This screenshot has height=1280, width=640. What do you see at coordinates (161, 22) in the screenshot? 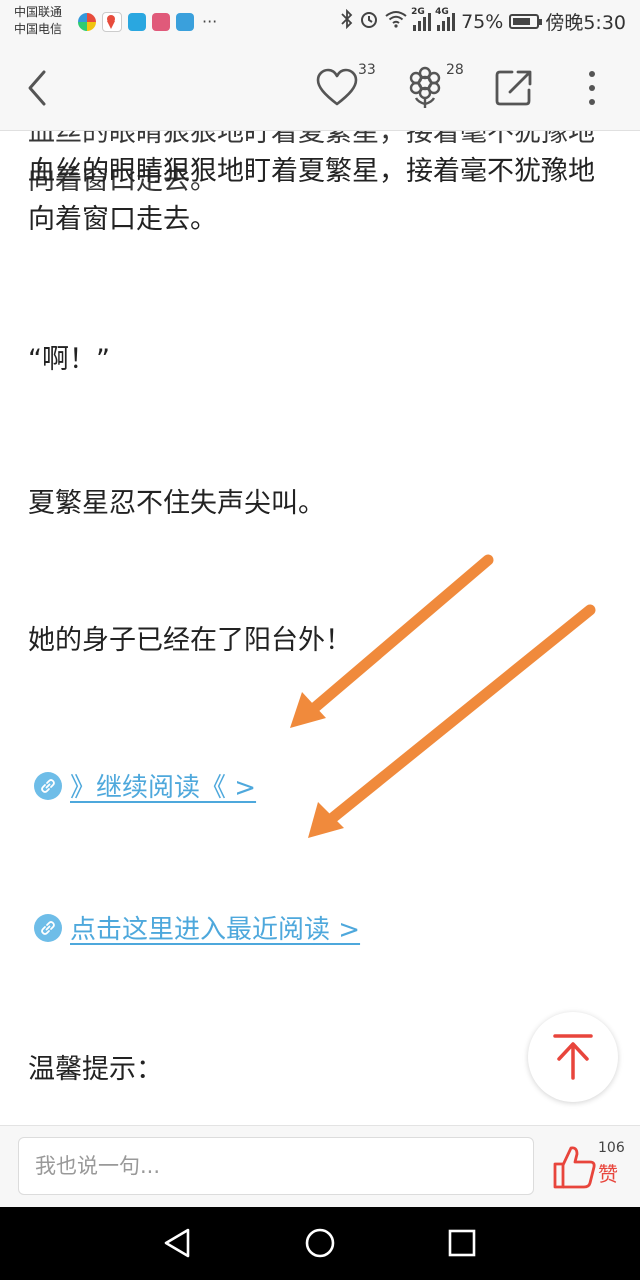
I see `calendar-app-icon` at bounding box center [161, 22].